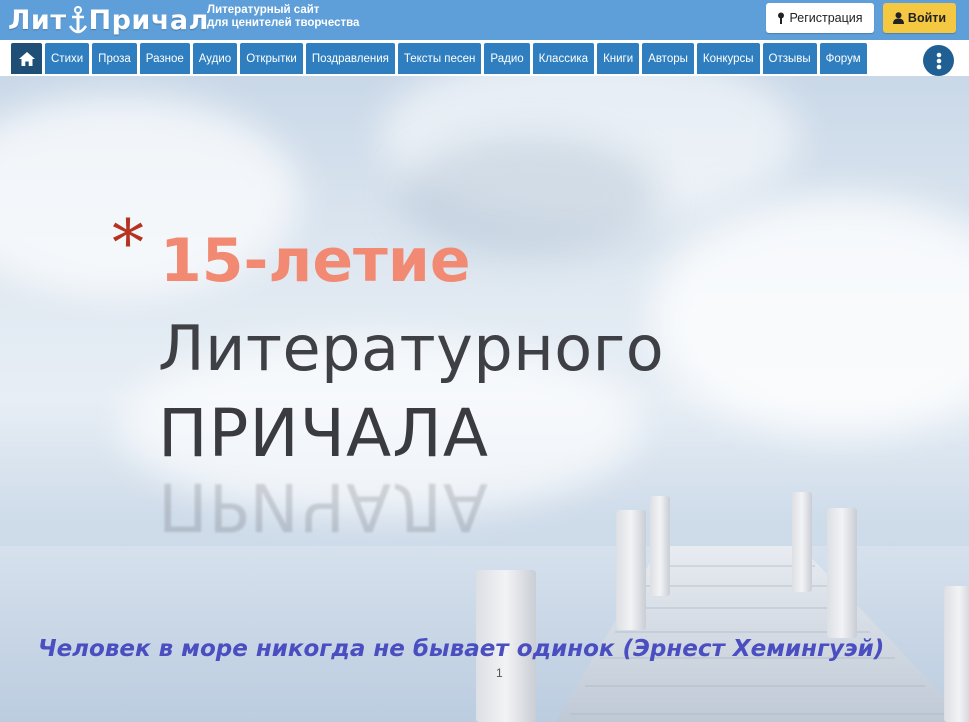  I want to click on title-line-2: Литературного, so click(411, 348).